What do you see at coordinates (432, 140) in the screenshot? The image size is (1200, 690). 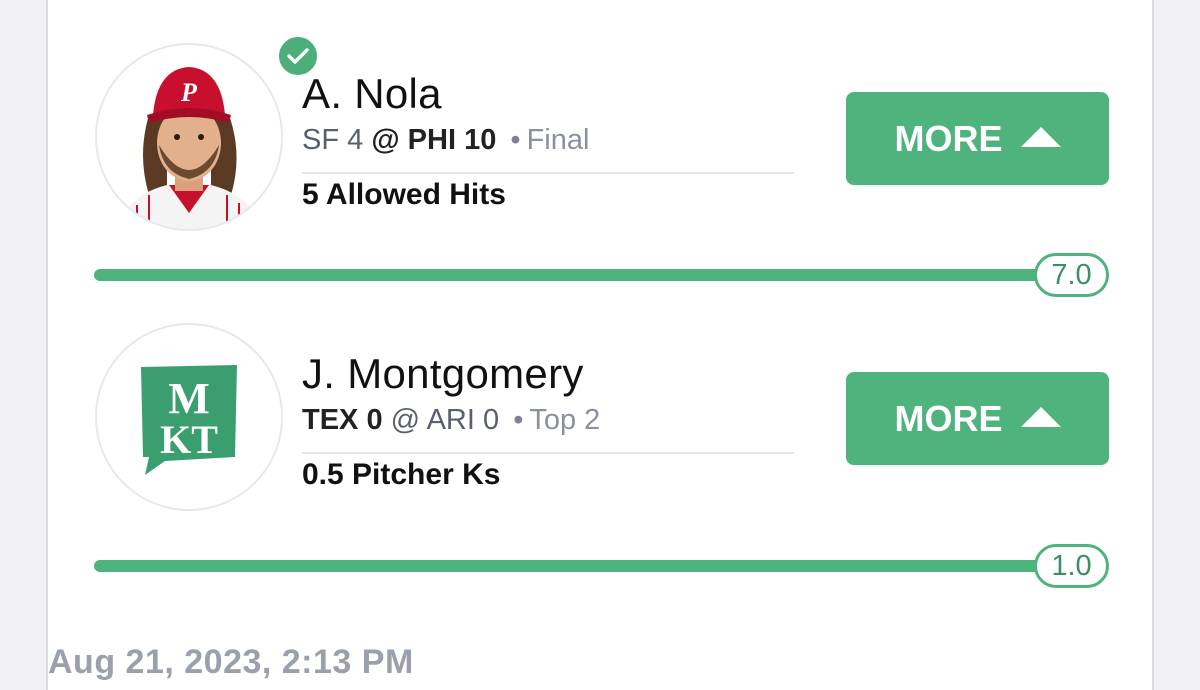 I see `home-team: PHI` at bounding box center [432, 140].